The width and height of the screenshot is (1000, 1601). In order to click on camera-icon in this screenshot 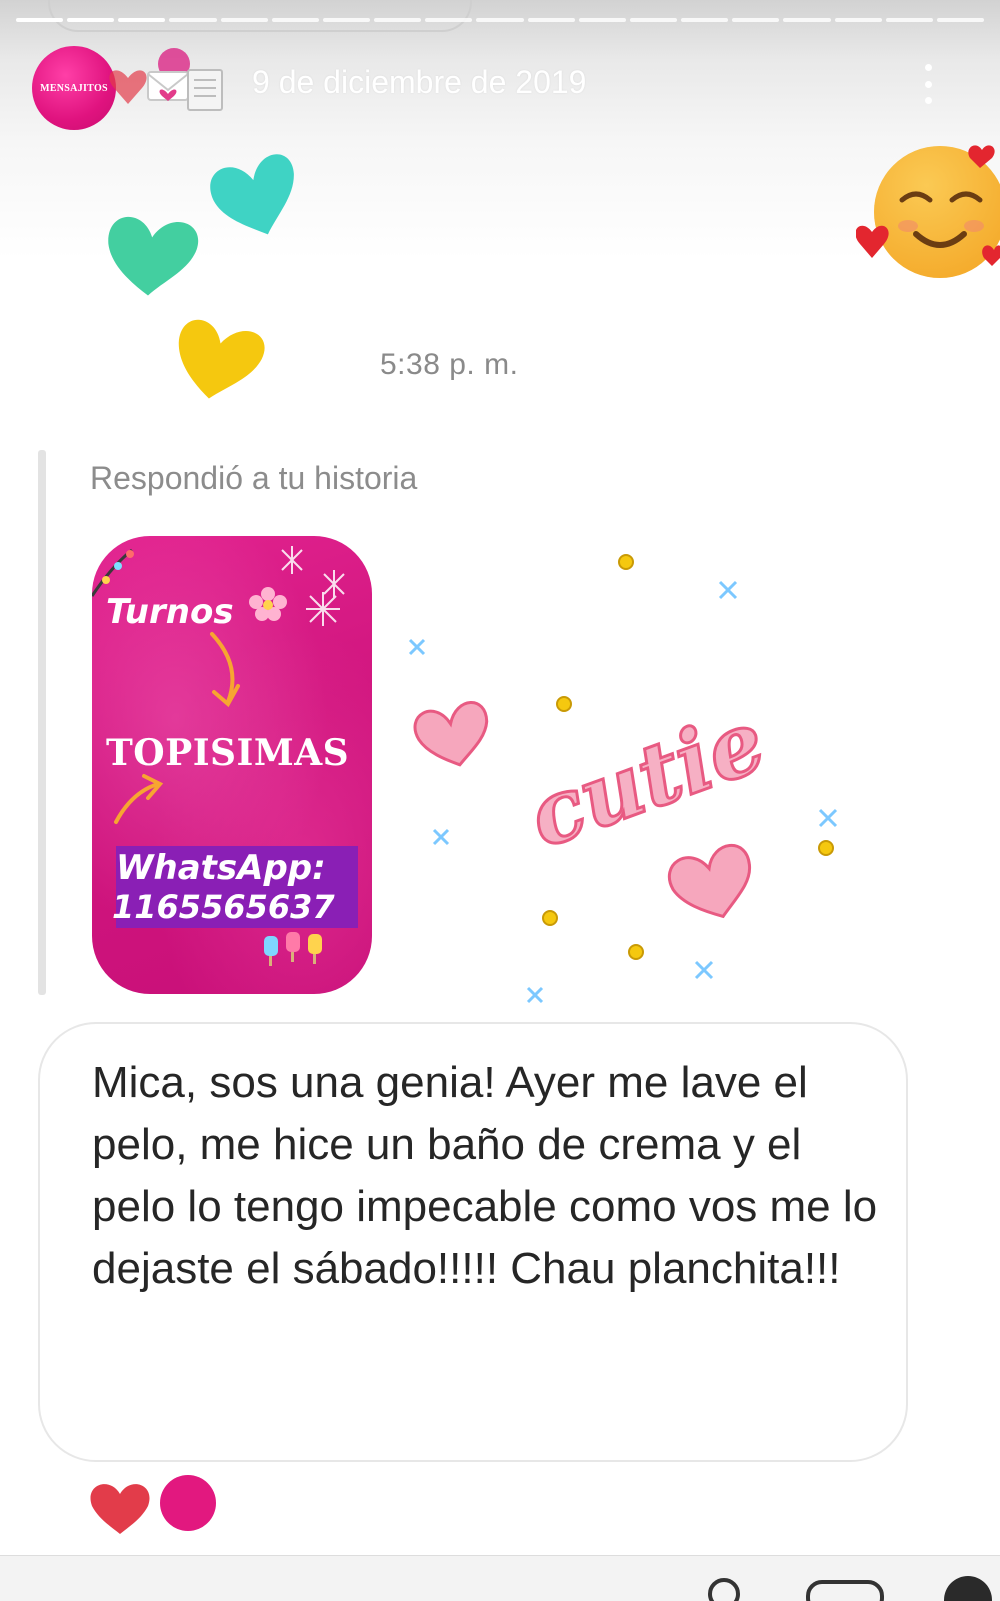, I will do `click(724, 1589)`.